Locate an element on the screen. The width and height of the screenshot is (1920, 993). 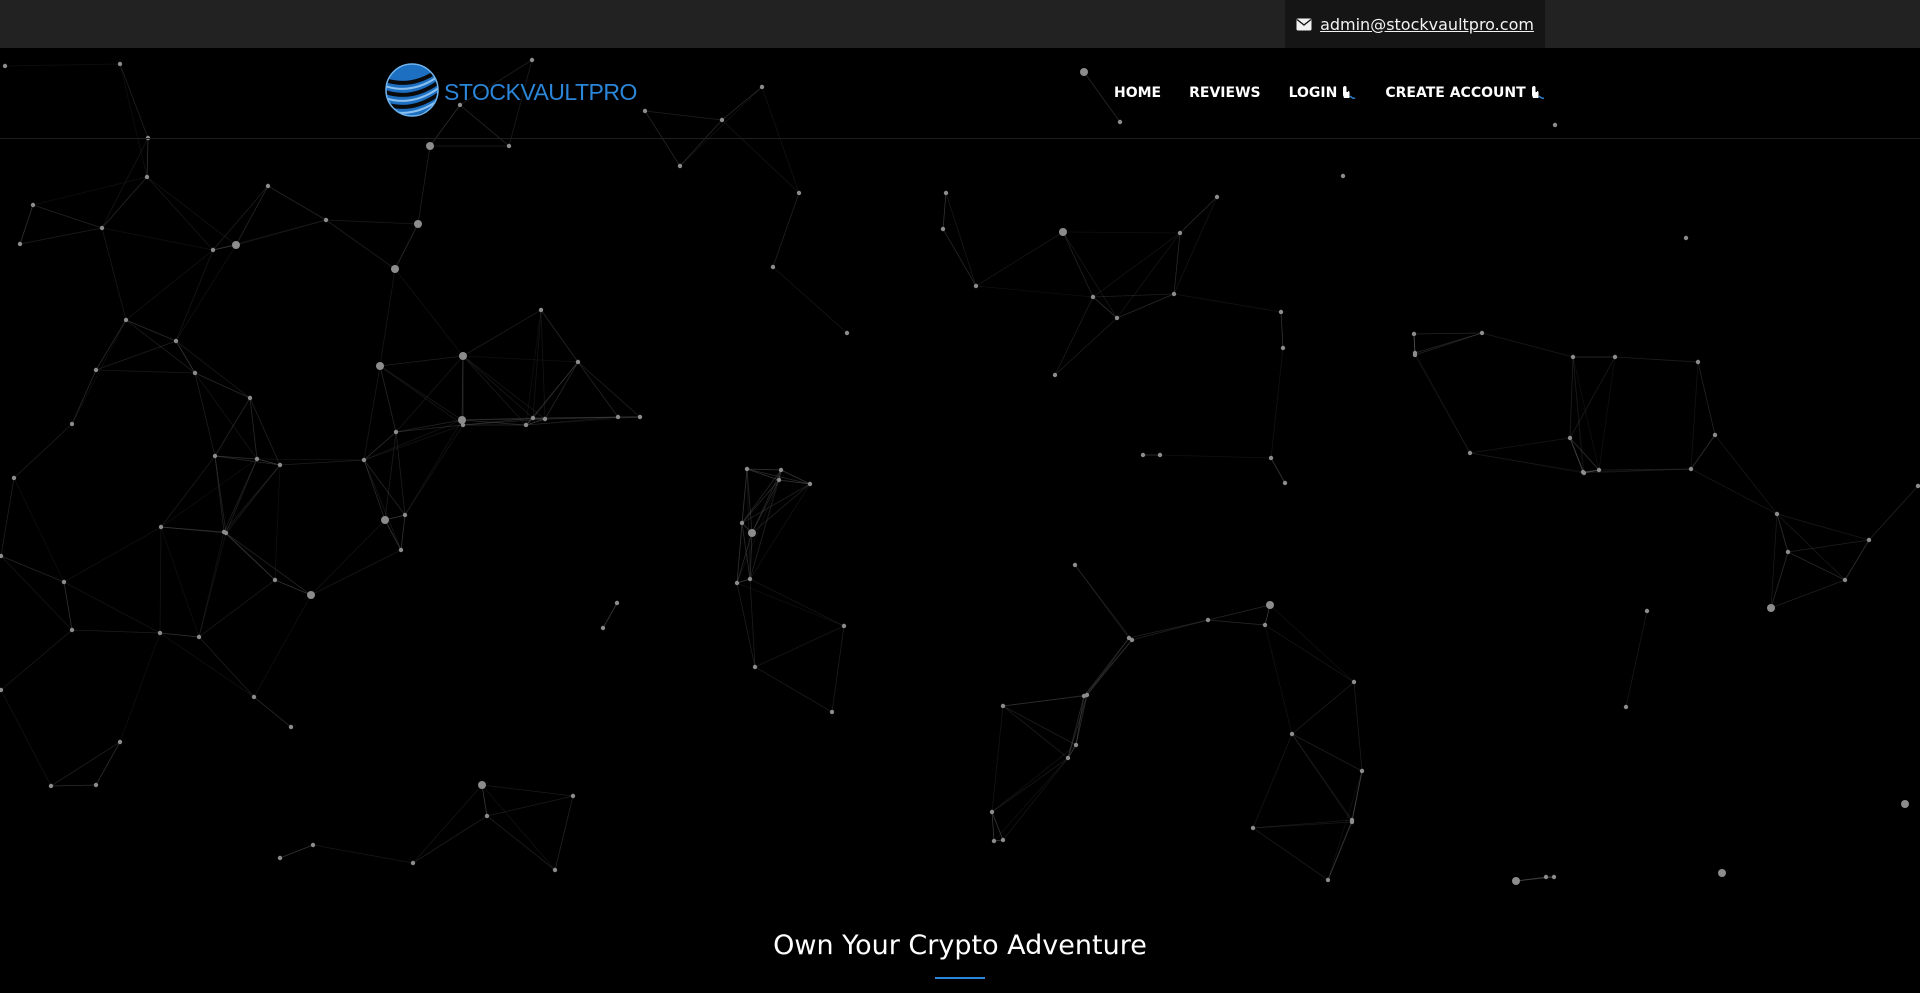
nav-login-link: LOGIN is located at coordinates (1323, 93).